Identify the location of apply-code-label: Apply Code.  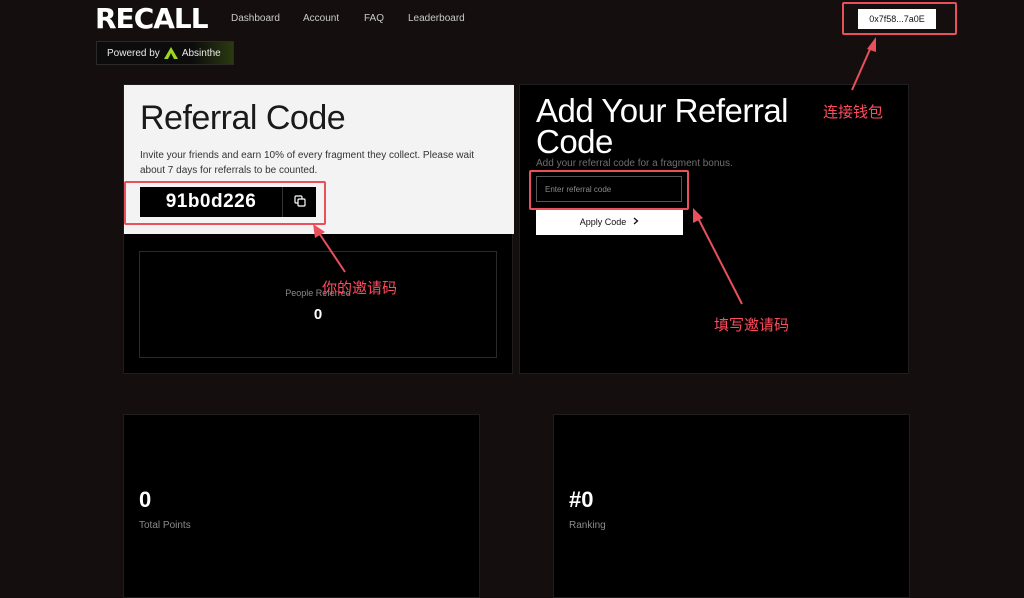
(603, 222).